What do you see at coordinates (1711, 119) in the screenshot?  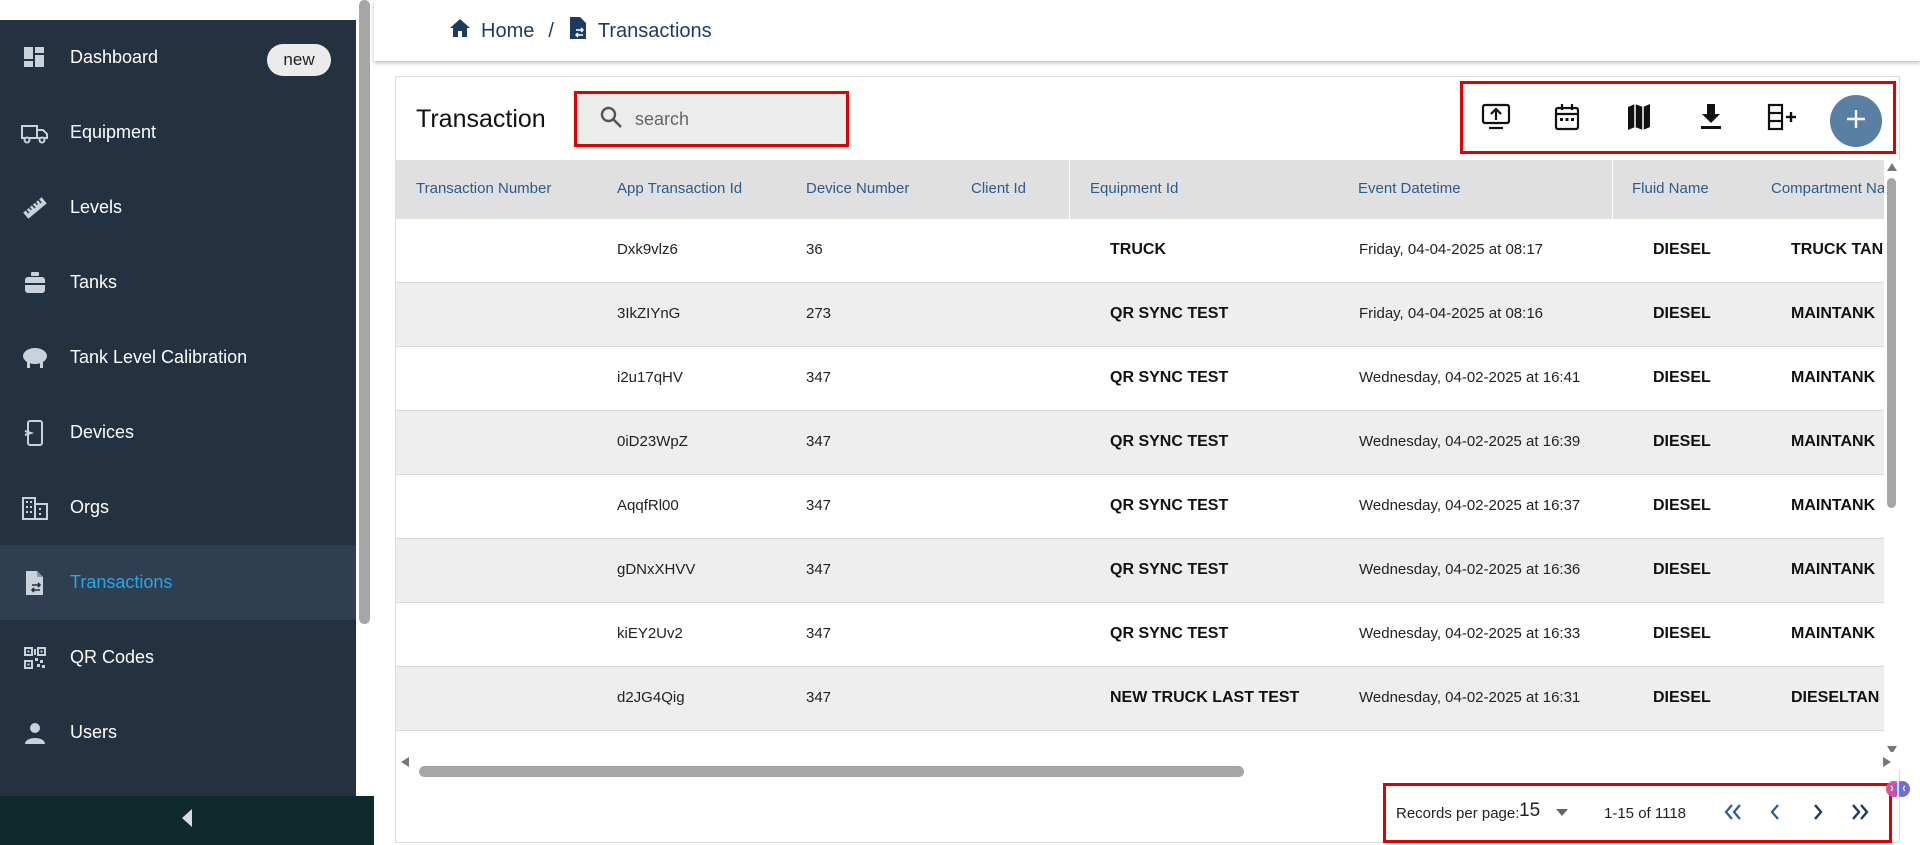 I see `download-button` at bounding box center [1711, 119].